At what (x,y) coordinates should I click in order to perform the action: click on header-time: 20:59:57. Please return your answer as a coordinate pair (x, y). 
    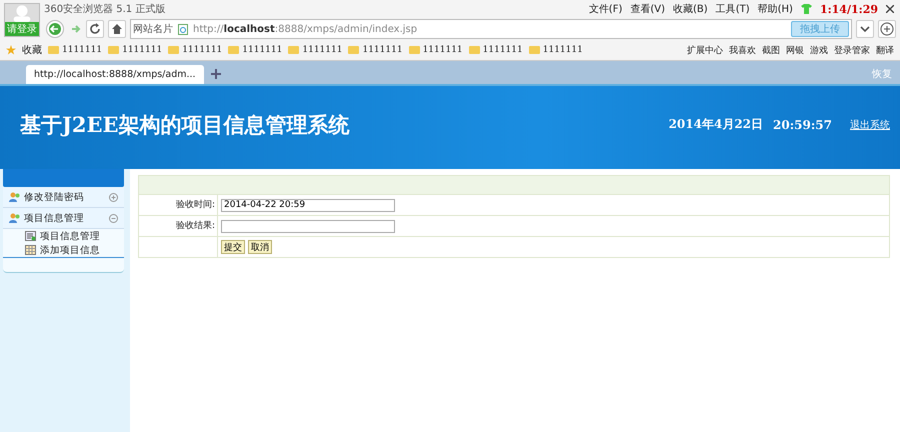
    Looking at the image, I should click on (802, 125).